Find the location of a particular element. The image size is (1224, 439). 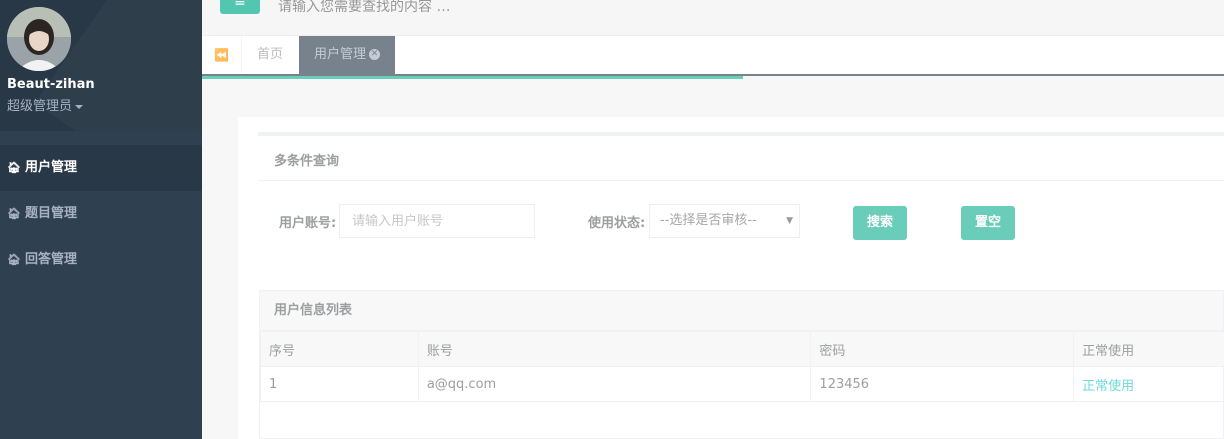

panel-top-border is located at coordinates (741, 134).